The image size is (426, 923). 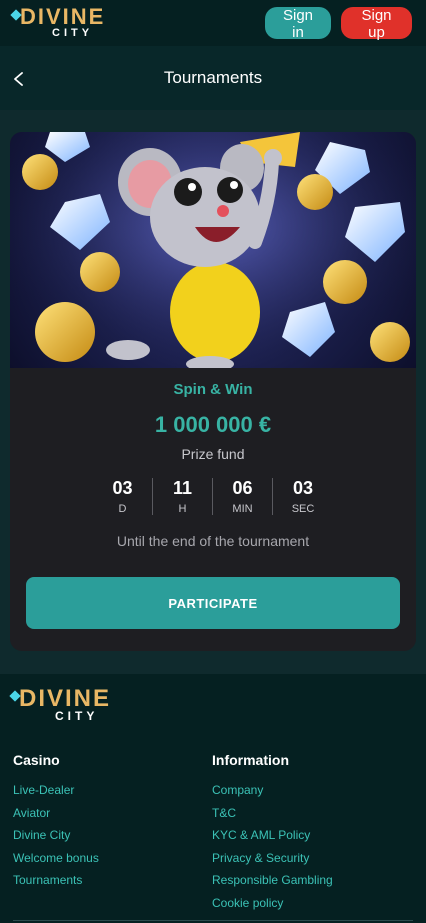 What do you see at coordinates (311, 813) in the screenshot?
I see `footer-link-tc: T&C` at bounding box center [311, 813].